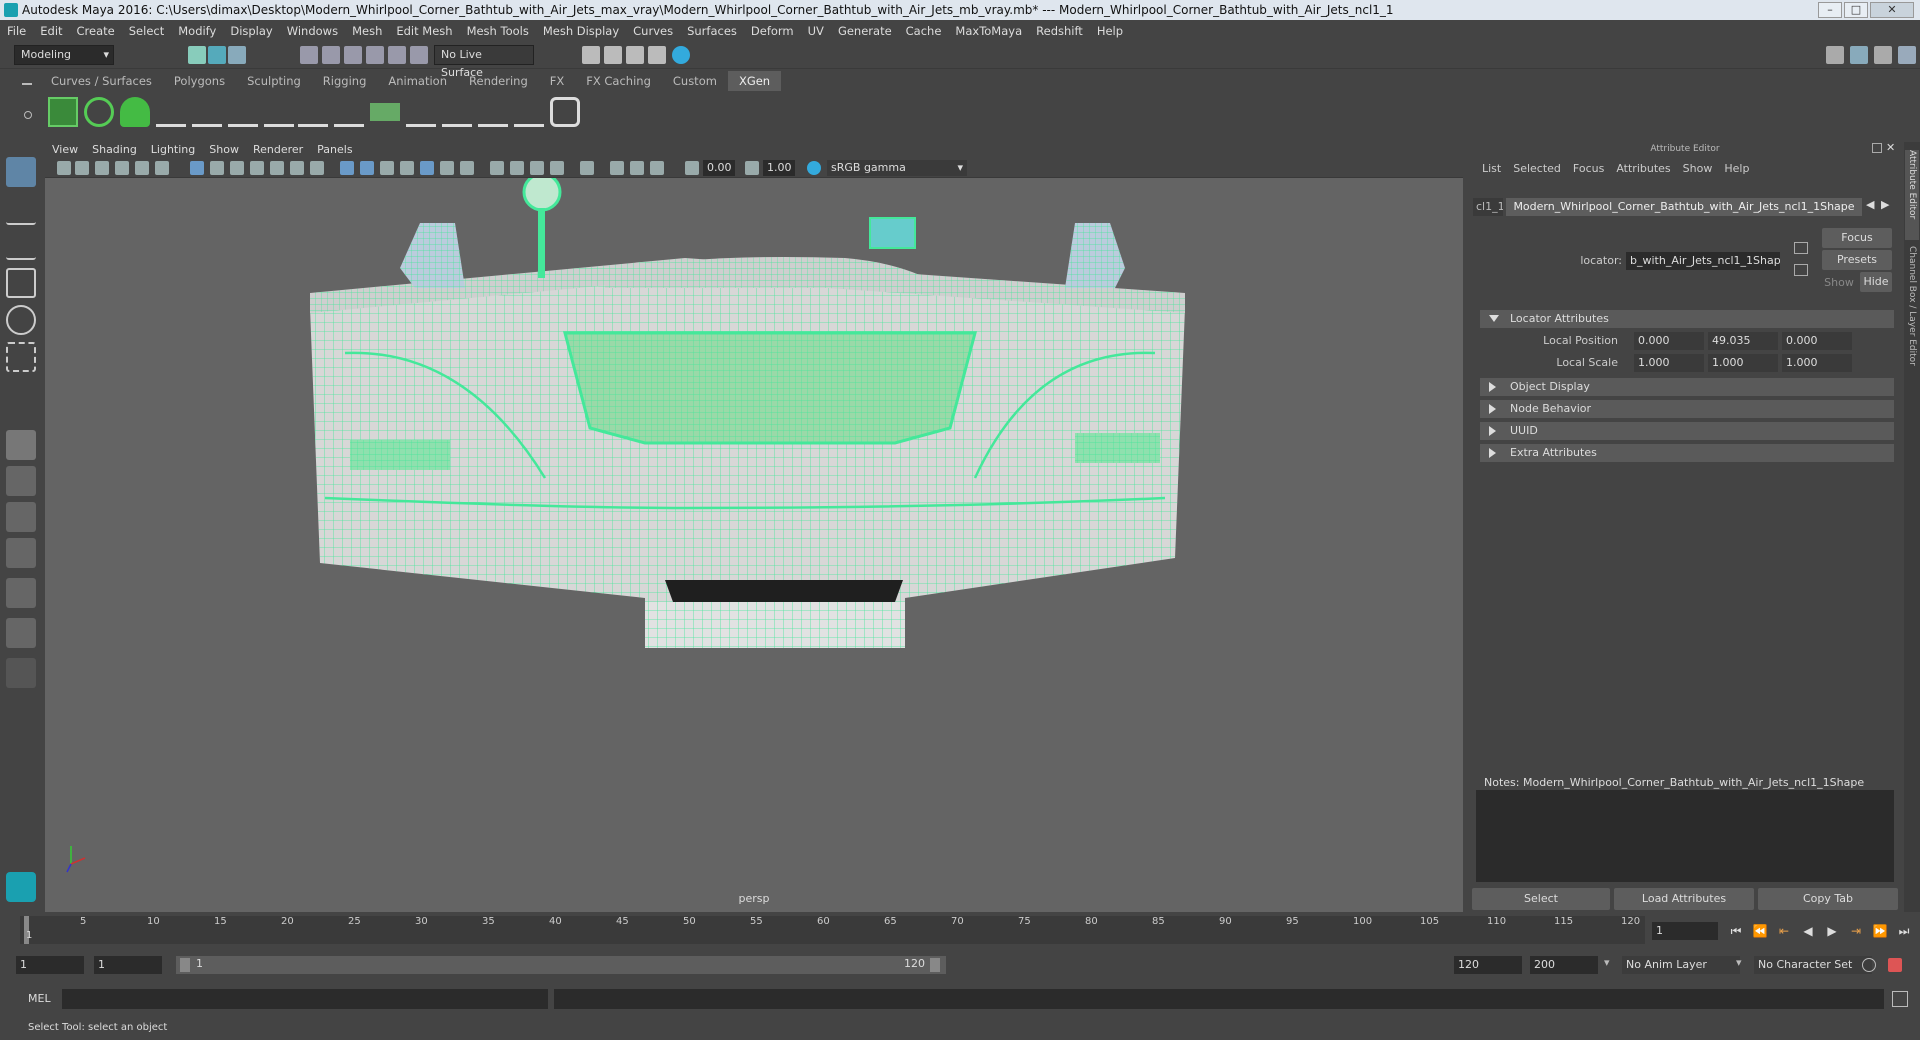 This screenshot has height=1040, width=1920. I want to click on outliner-toggle-icon, so click(1883, 55).